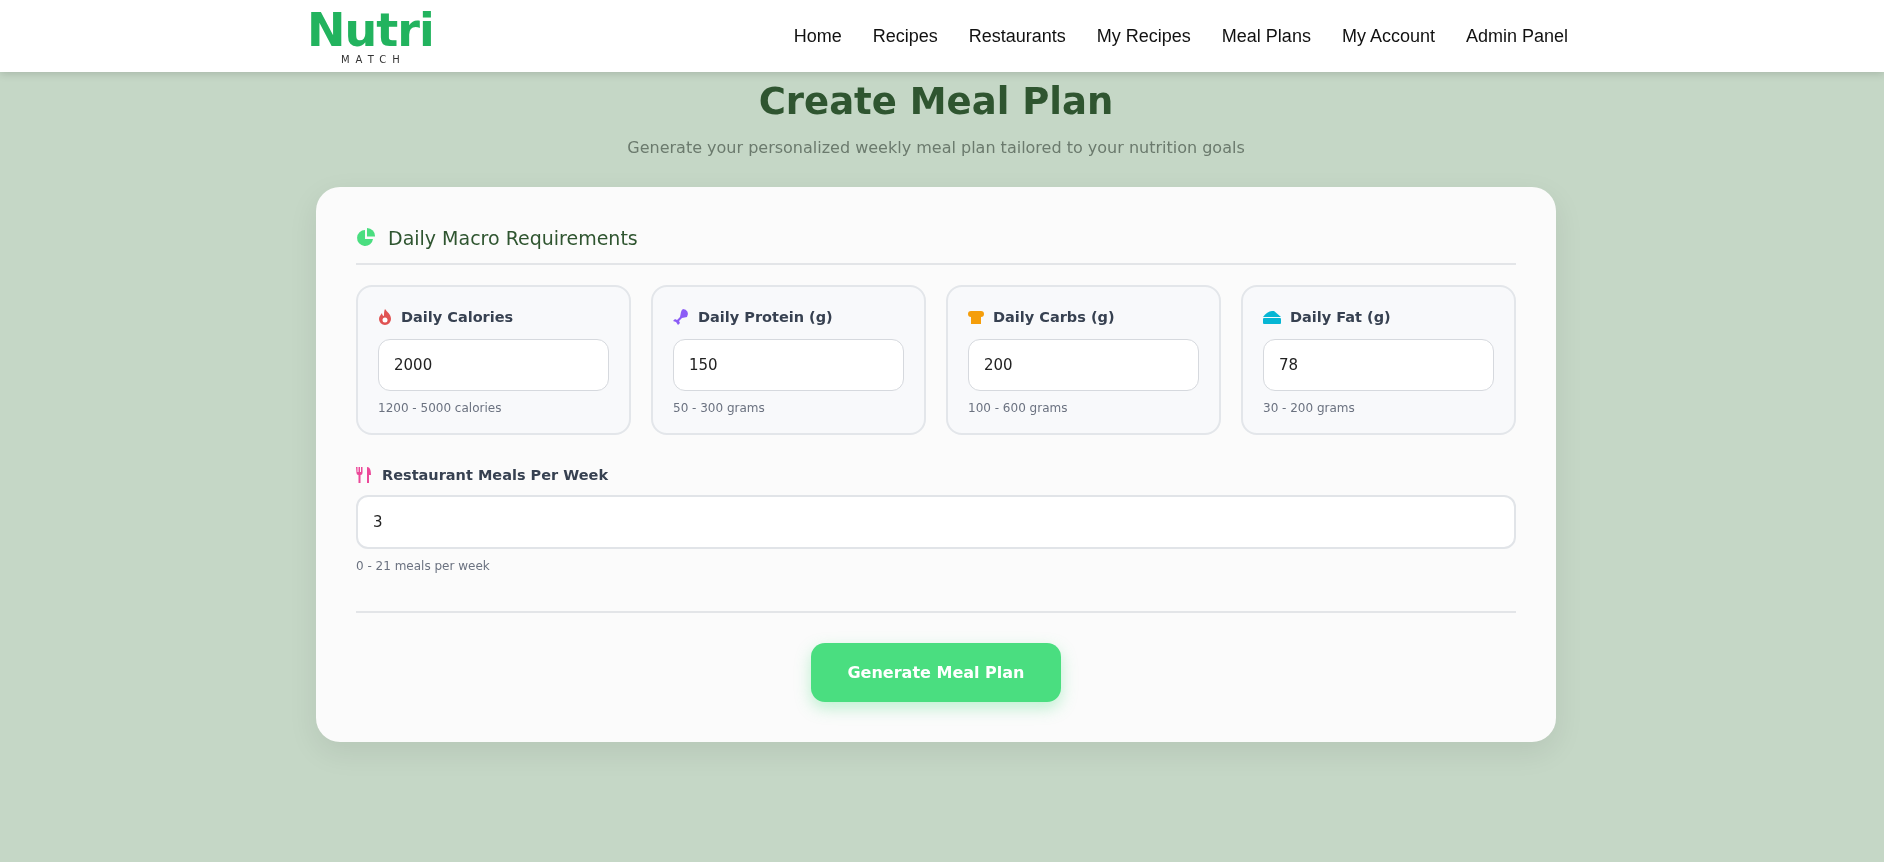  Describe the element at coordinates (1143, 36) in the screenshot. I see `nav-link: My Recipes` at that location.